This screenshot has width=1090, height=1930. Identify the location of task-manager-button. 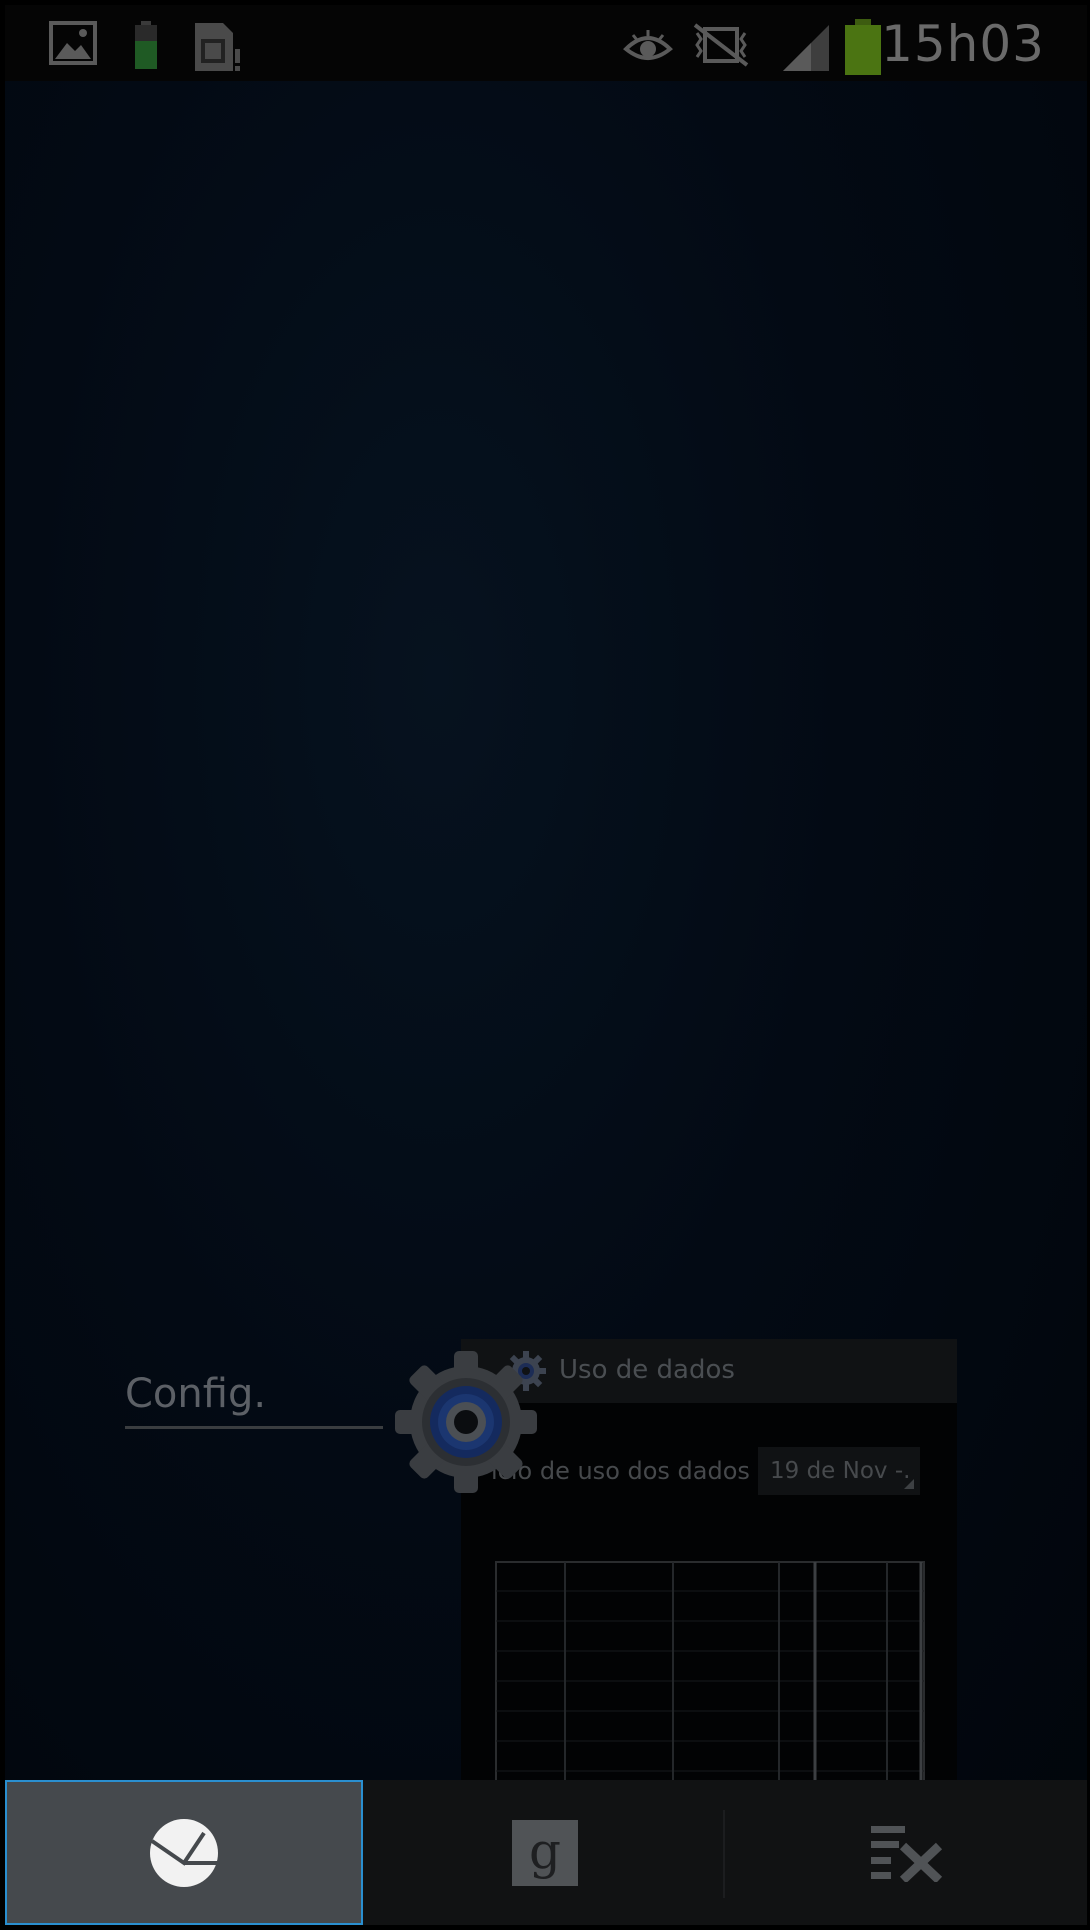
(184, 1852).